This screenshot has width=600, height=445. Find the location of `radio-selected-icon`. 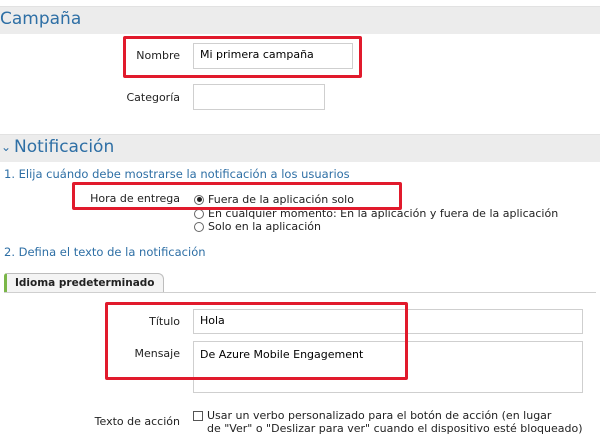

radio-selected-icon is located at coordinates (199, 199).